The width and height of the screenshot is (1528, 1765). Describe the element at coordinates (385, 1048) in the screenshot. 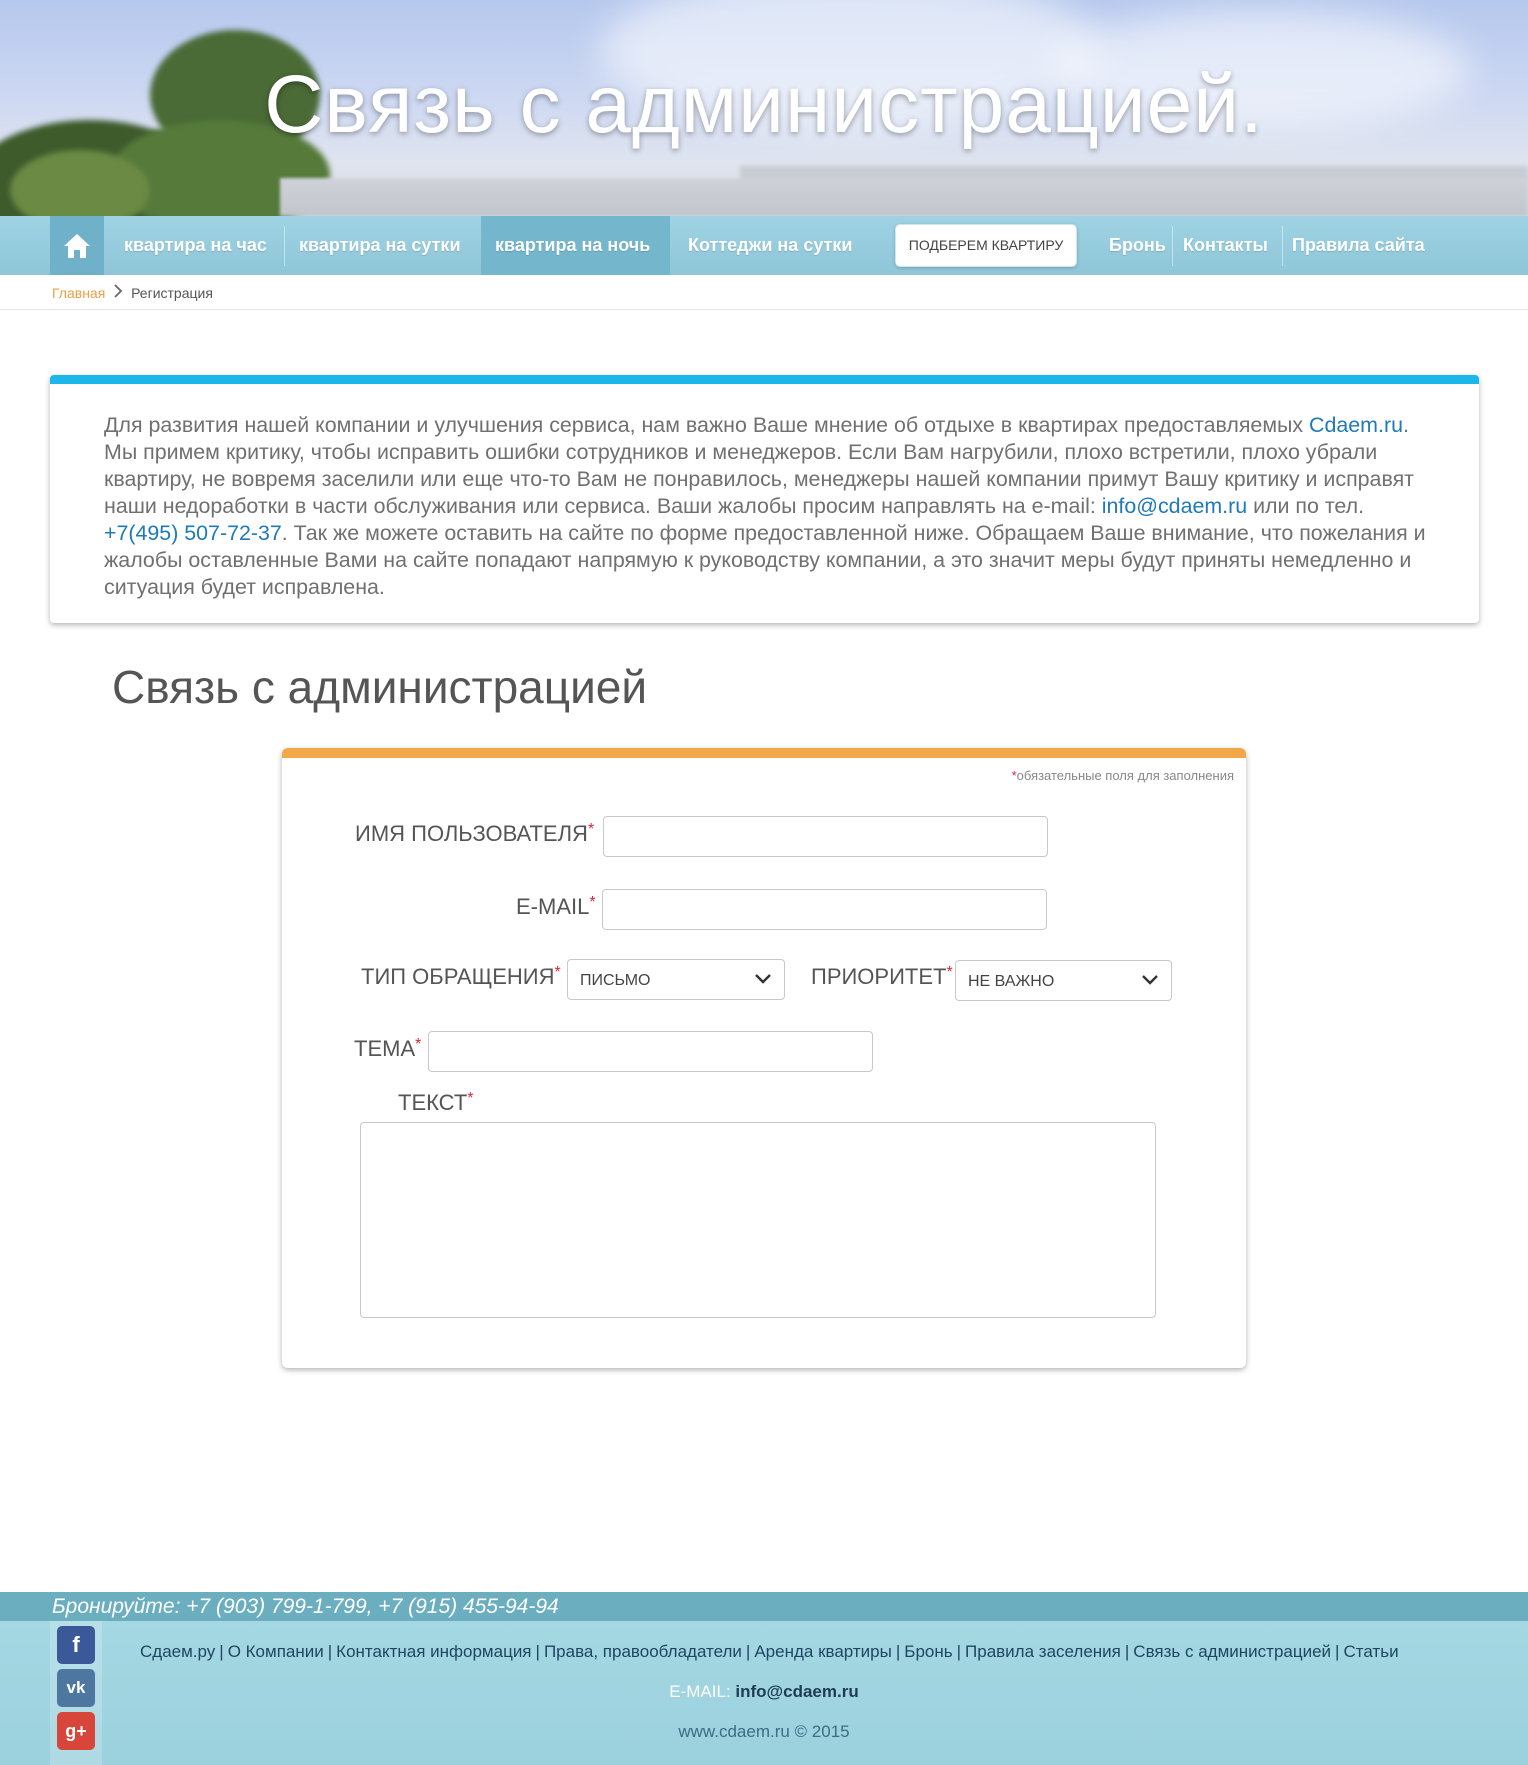

I see `subject-label-text: ТЕМА` at that location.